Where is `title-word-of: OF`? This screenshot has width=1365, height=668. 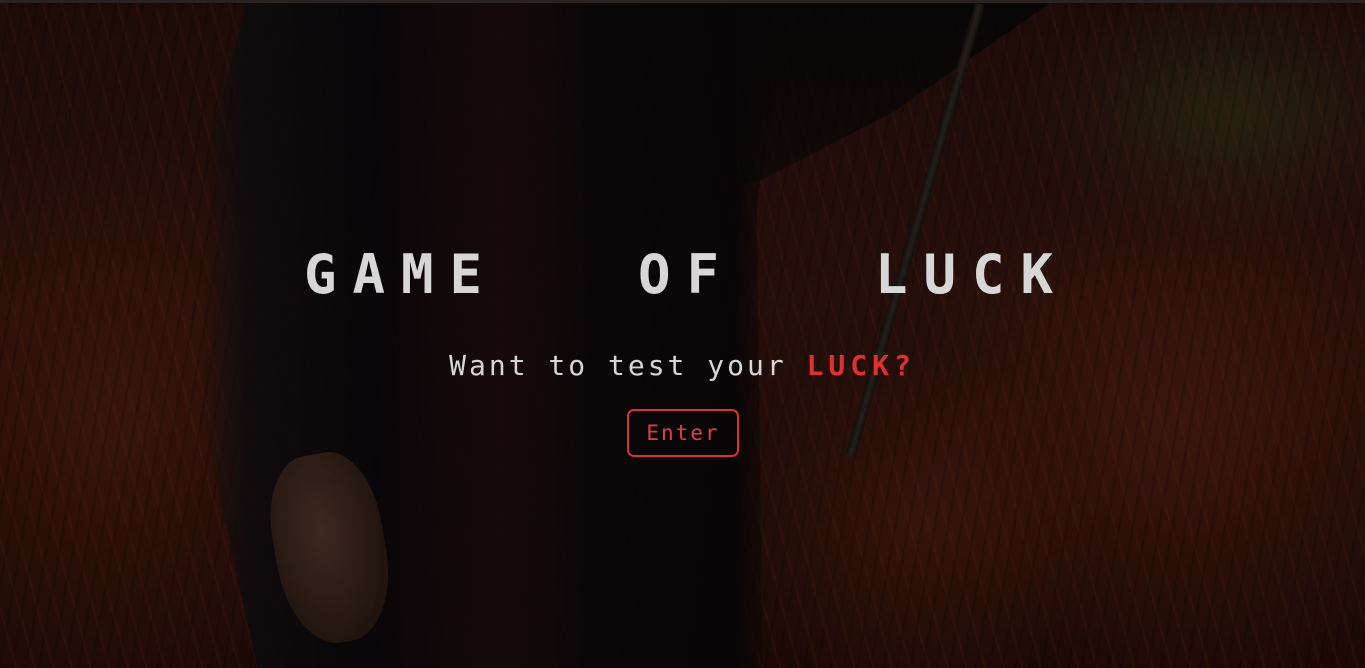
title-word-of: OF is located at coordinates (686, 274).